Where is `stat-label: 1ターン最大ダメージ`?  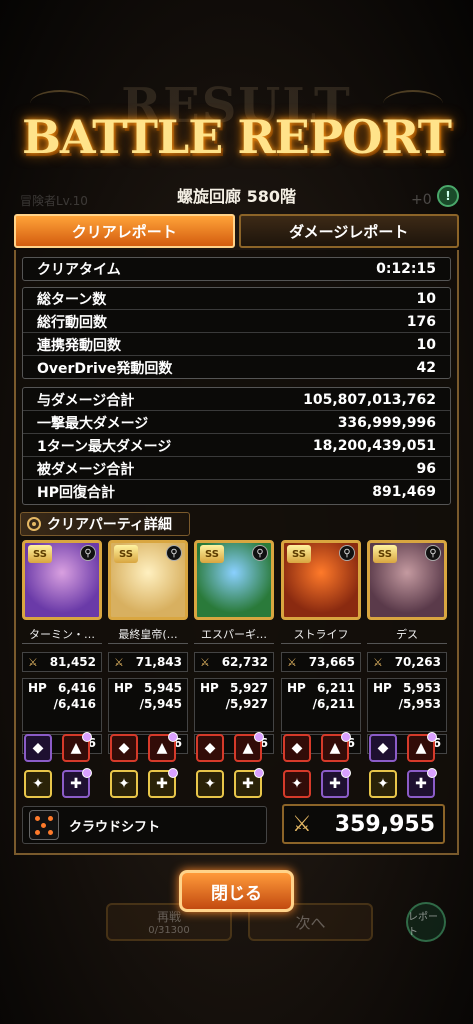 stat-label: 1ターン最大ダメージ is located at coordinates (104, 446).